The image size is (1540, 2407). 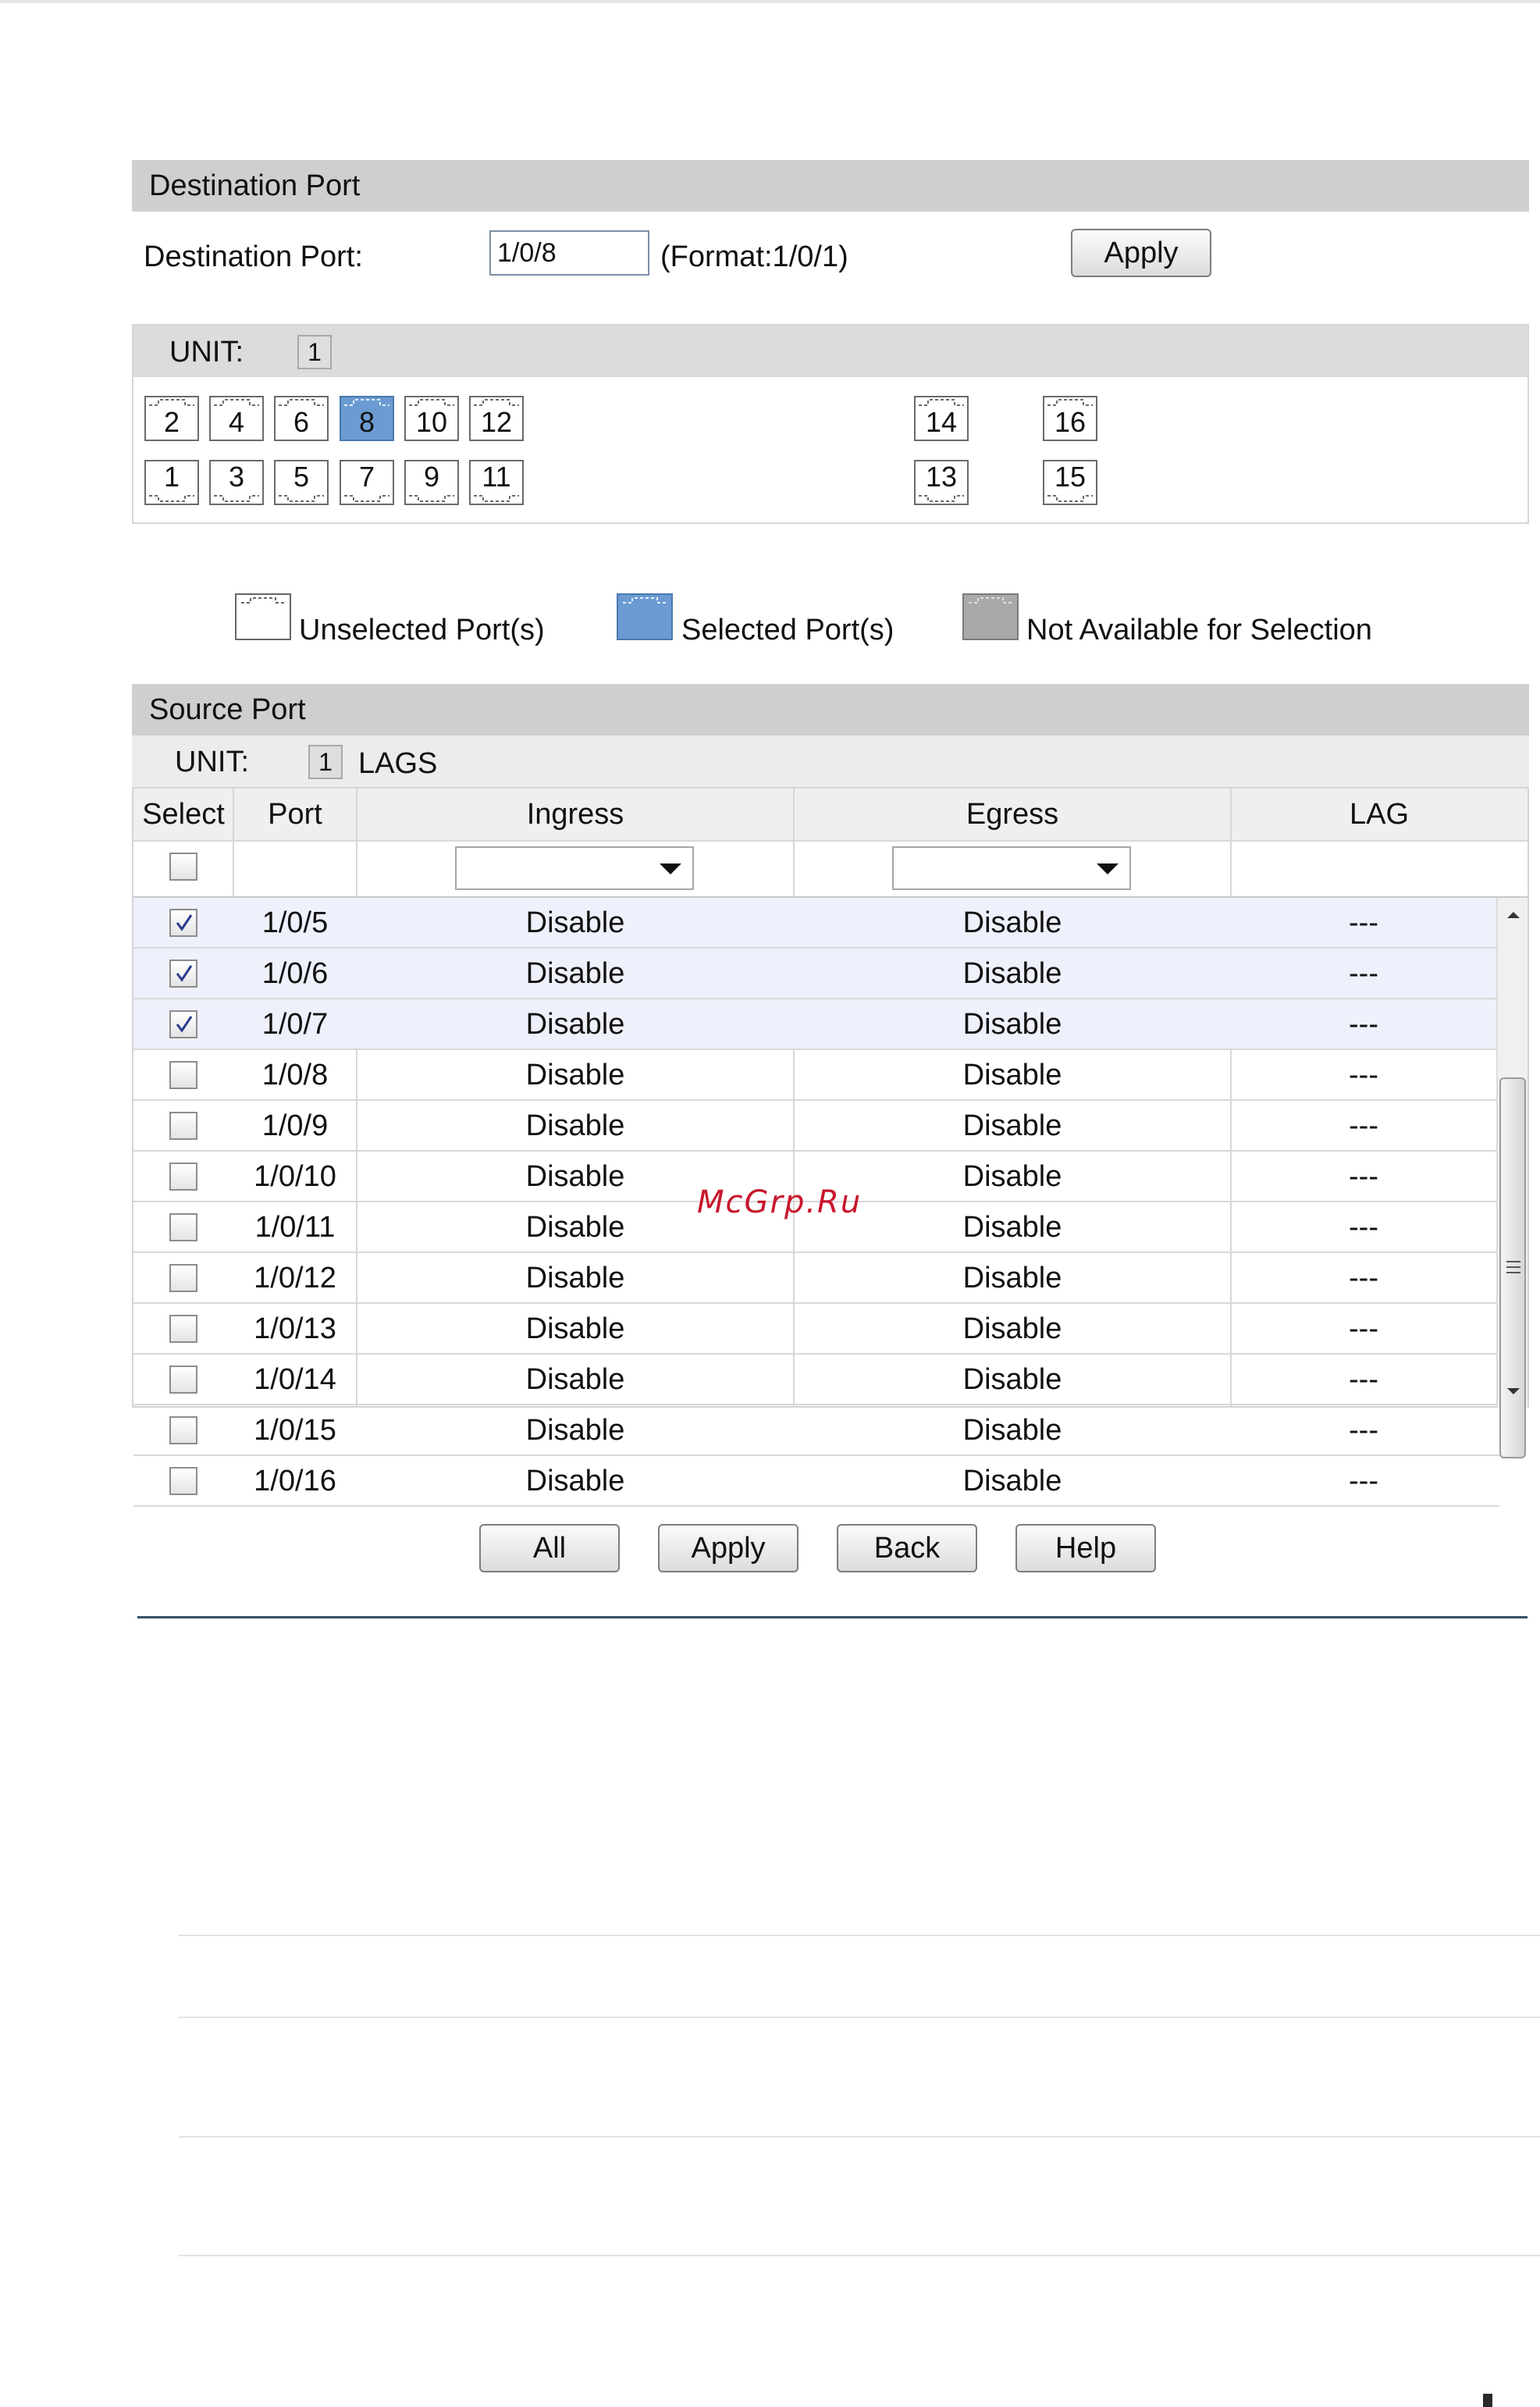 I want to click on table-row: 1/0/13 Disable Disable ---, so click(x=816, y=1329).